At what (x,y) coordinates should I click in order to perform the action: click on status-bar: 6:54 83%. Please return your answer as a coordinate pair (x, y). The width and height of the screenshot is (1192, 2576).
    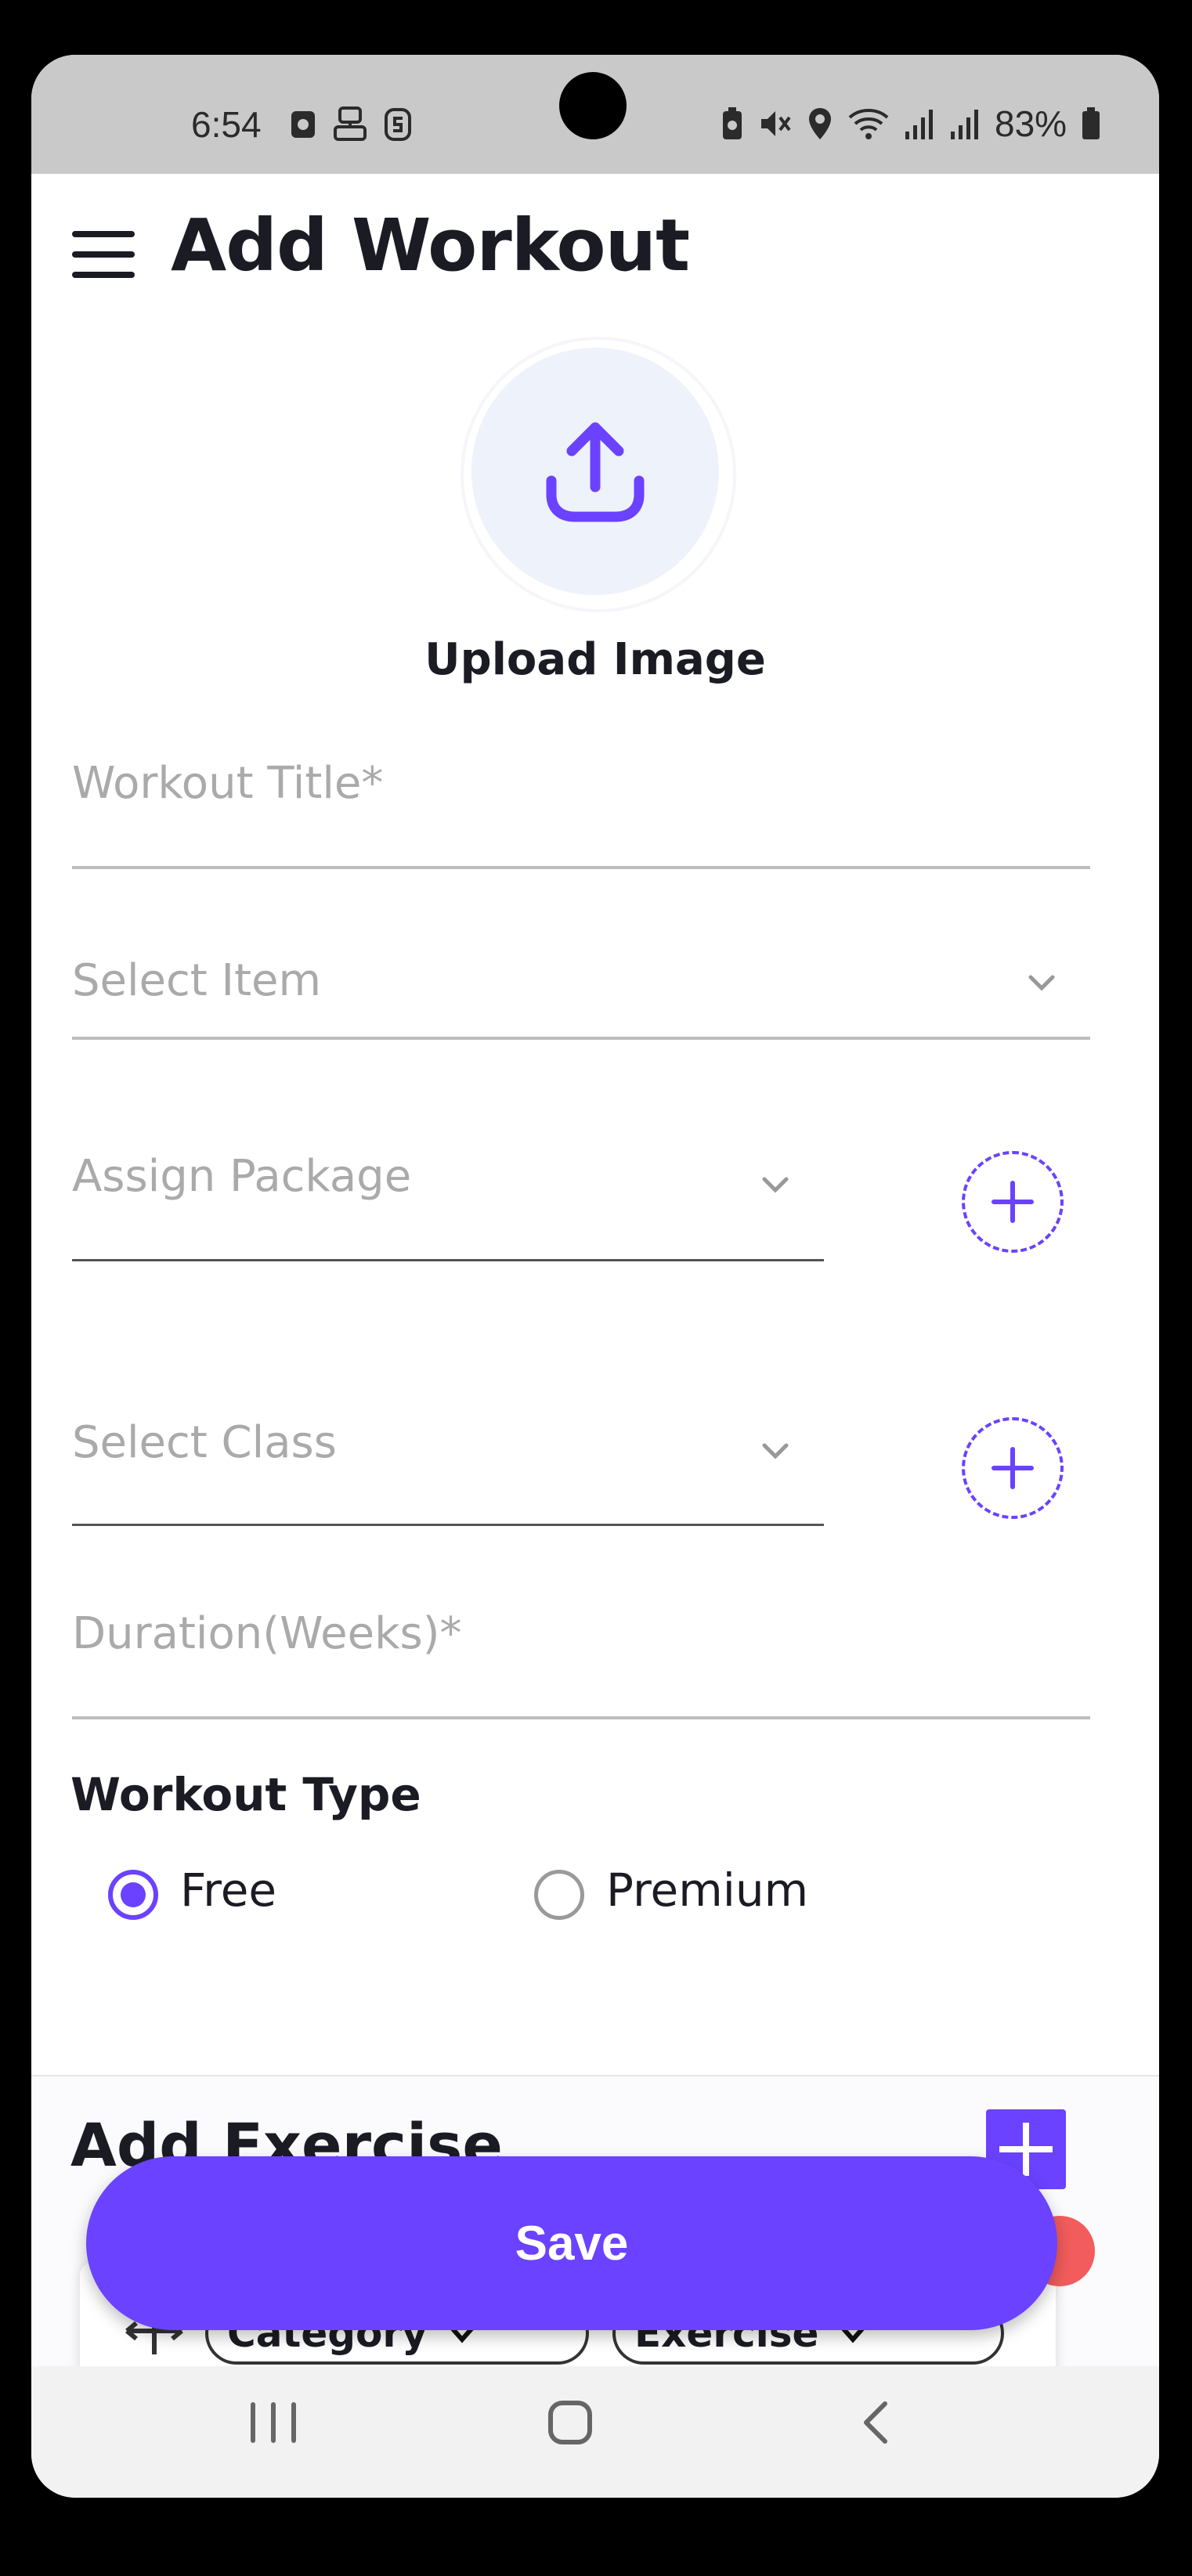
    Looking at the image, I should click on (595, 114).